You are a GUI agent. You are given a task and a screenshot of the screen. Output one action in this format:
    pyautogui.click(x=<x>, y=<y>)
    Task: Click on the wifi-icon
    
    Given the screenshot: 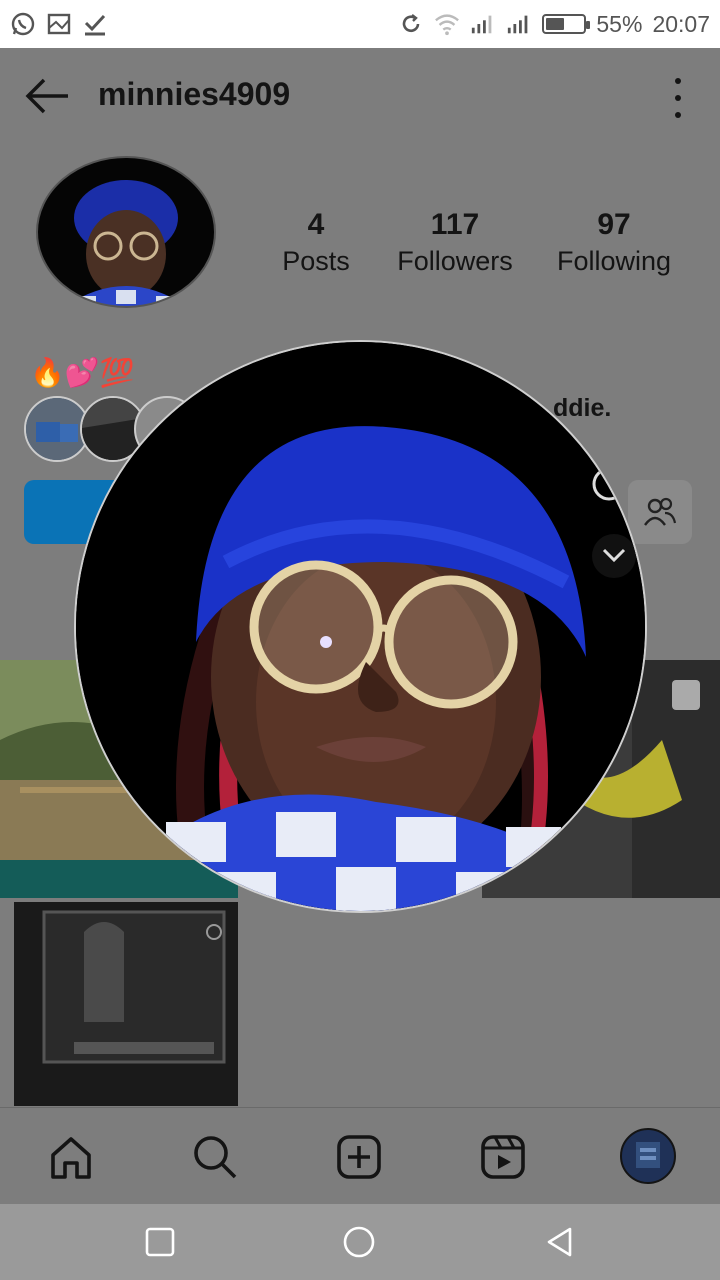 What is the action you would take?
    pyautogui.click(x=447, y=24)
    